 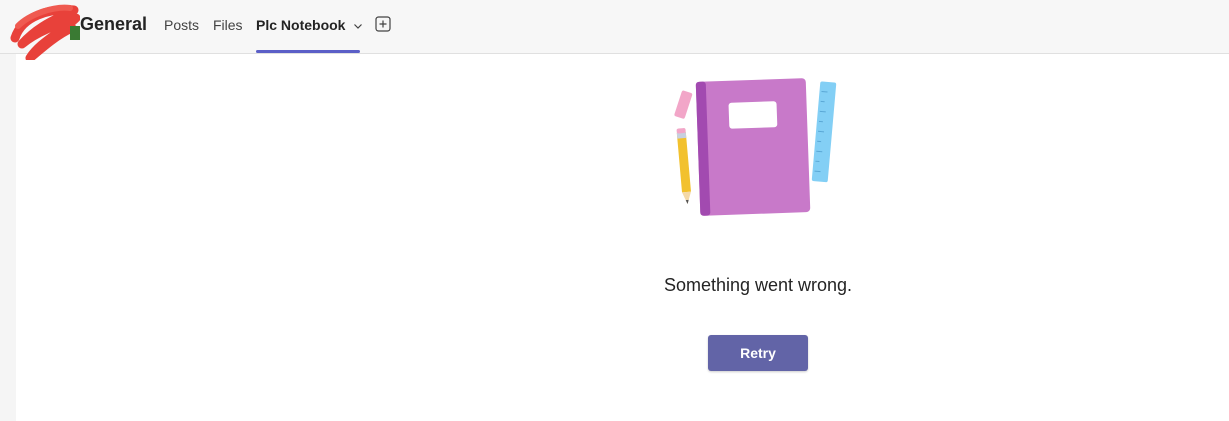 I want to click on tab-plc-notebook: Plc Notebook, so click(x=309, y=25).